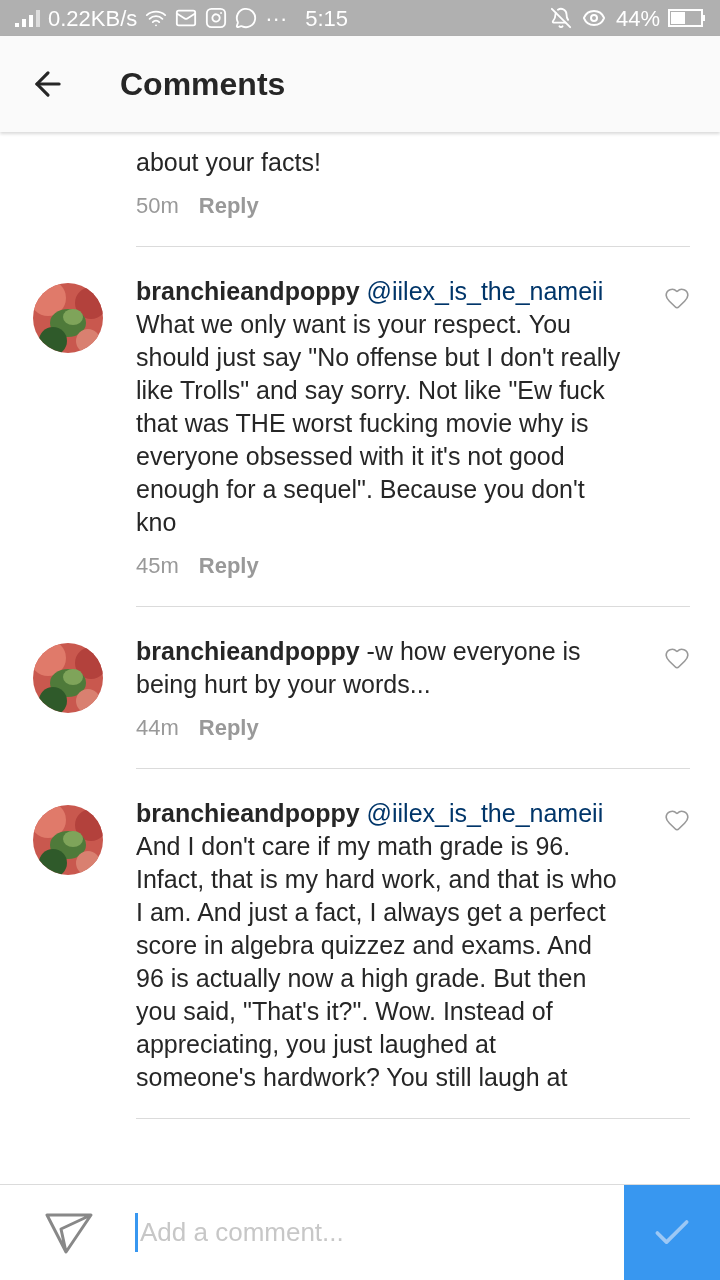 The image size is (720, 1280). I want to click on post-button, so click(672, 1232).